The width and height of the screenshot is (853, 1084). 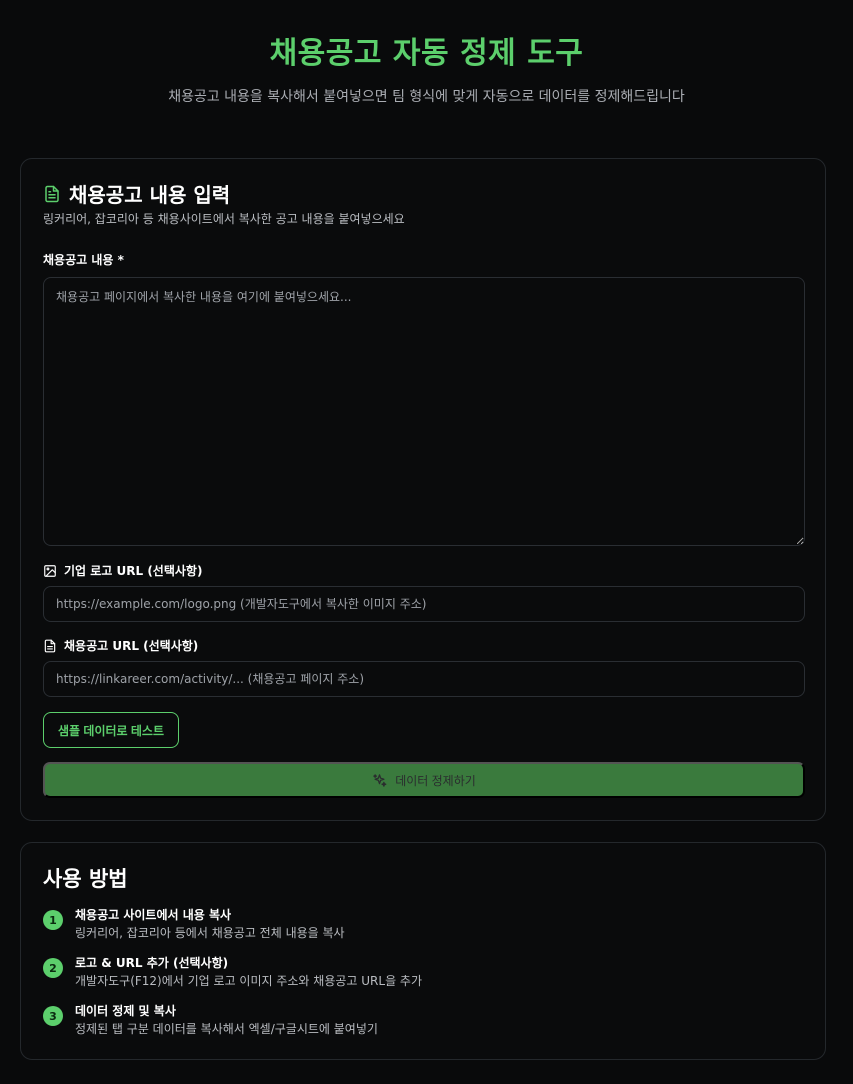 What do you see at coordinates (226, 1029) in the screenshot?
I see `step-description: 정제된 탭 구분 데이터를 복사해서 엑셀/구글시트에 붙여넣기` at bounding box center [226, 1029].